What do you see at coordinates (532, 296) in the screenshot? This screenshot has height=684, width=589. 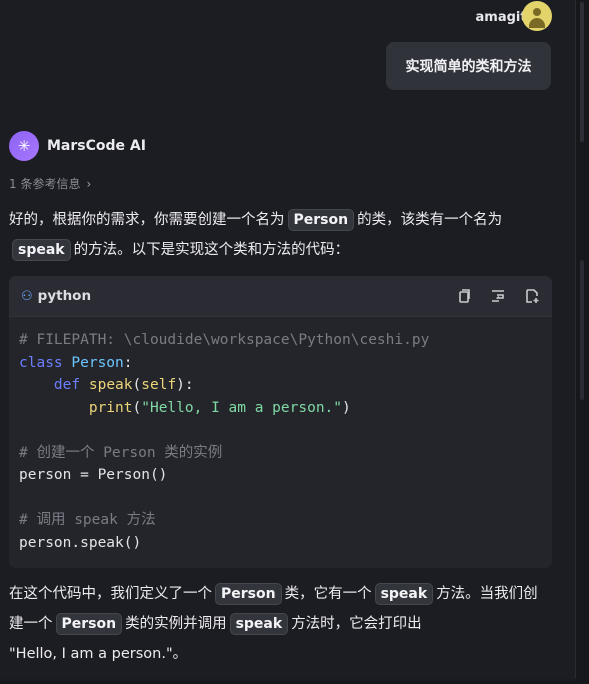 I see `new-file-icon` at bounding box center [532, 296].